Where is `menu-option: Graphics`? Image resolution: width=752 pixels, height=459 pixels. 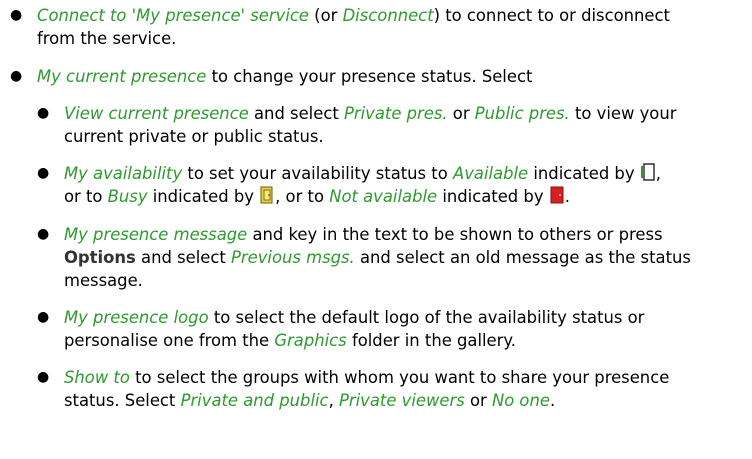
menu-option: Graphics is located at coordinates (310, 340).